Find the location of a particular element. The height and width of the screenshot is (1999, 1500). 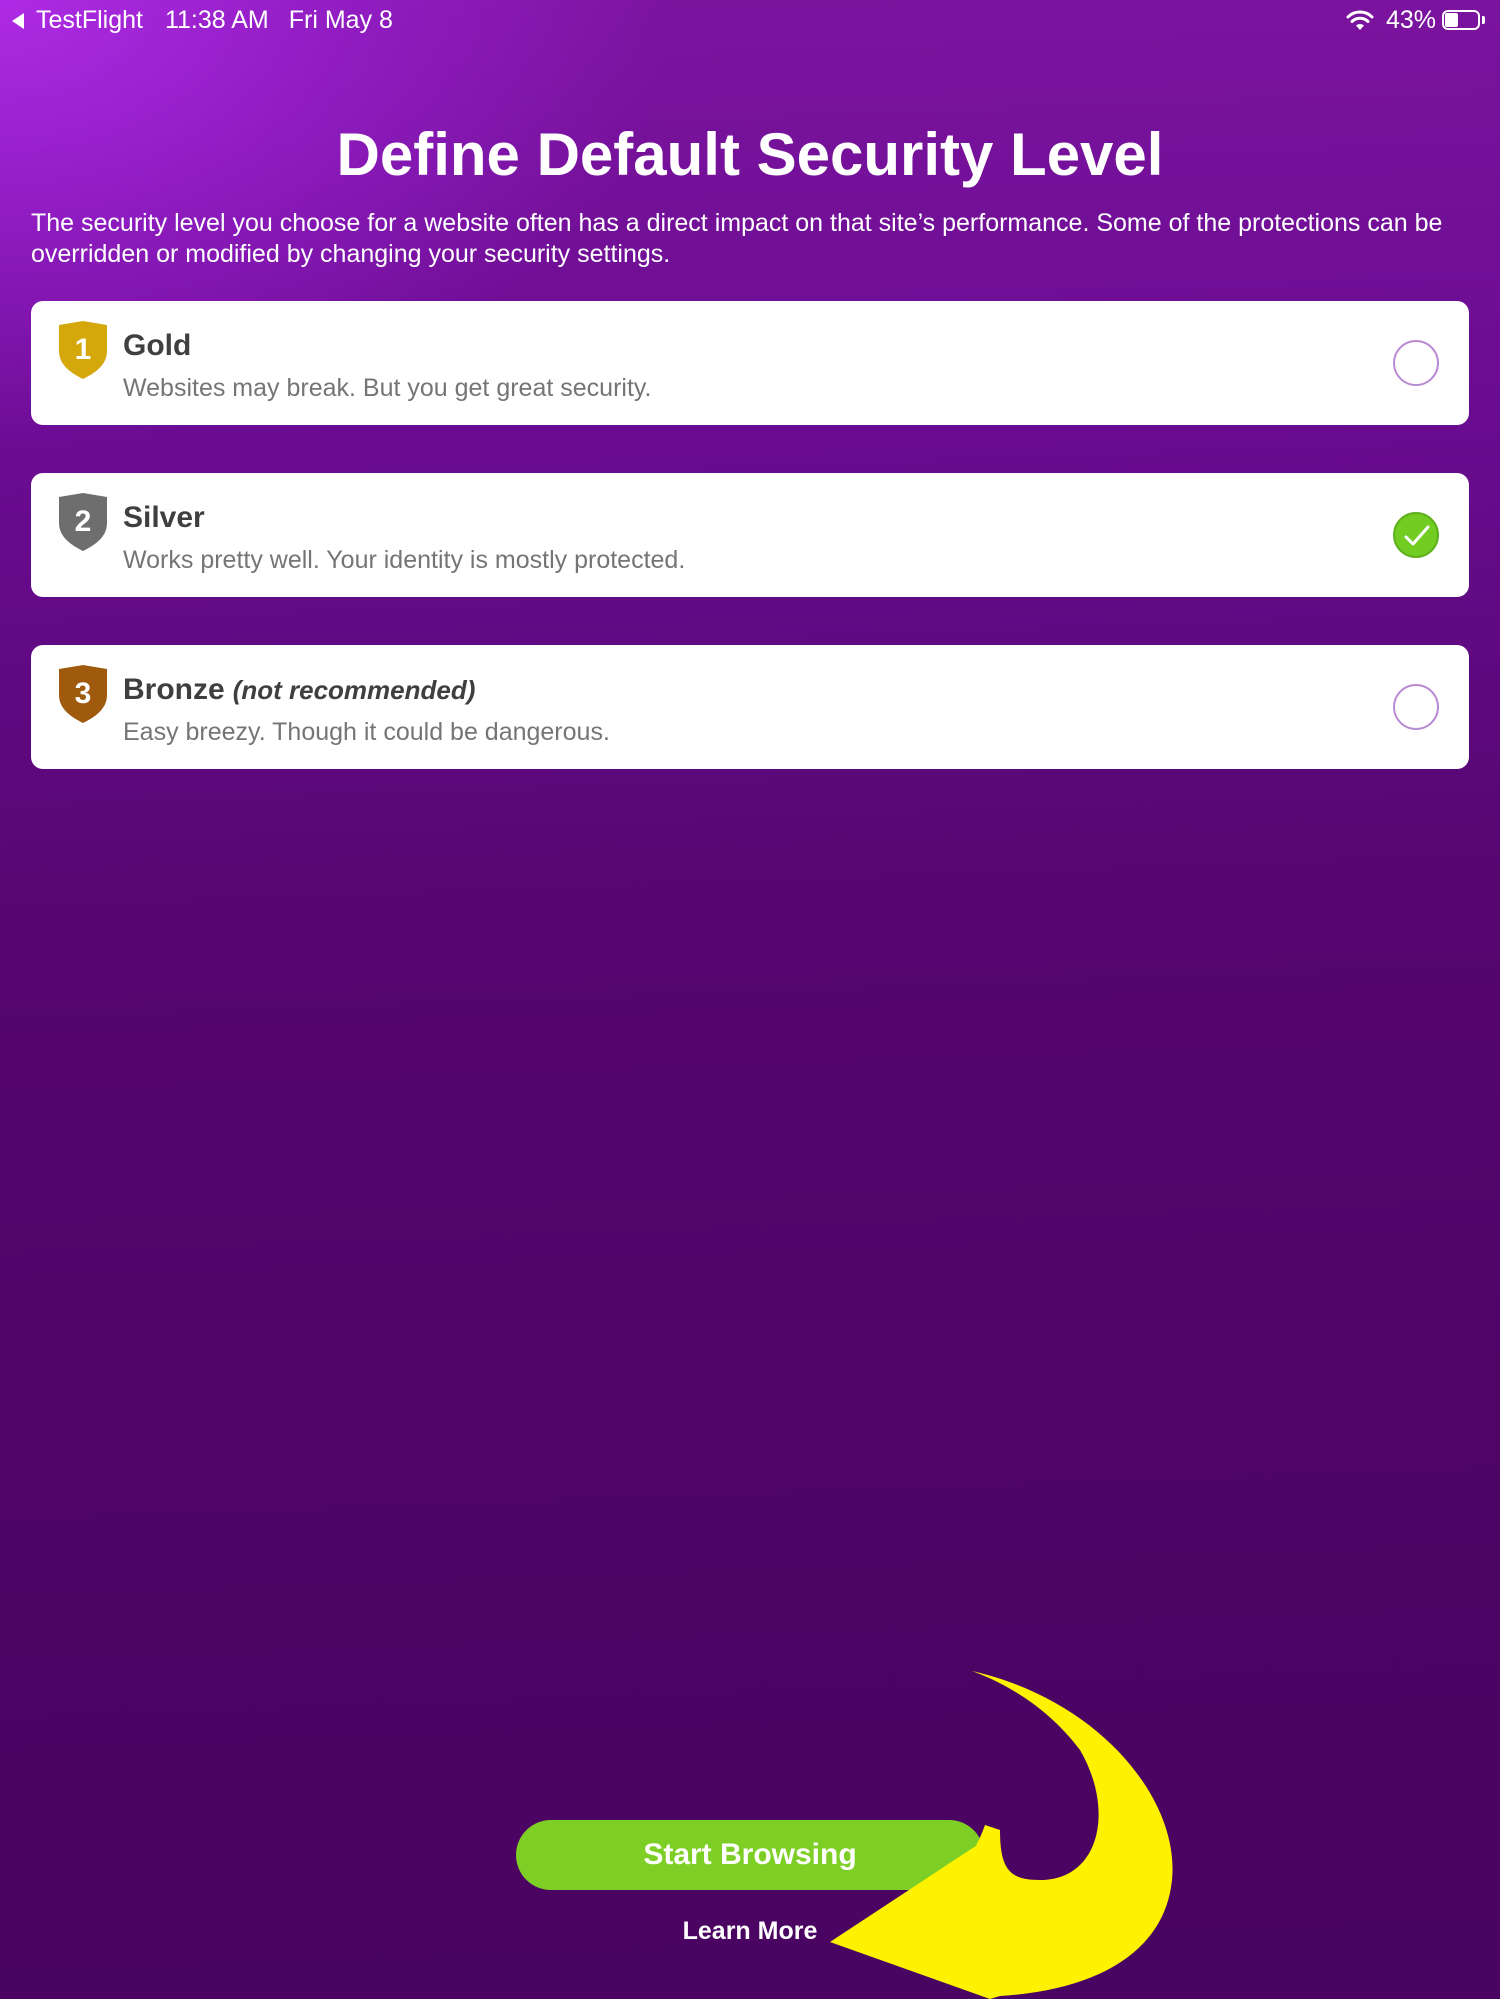

battery-fill is located at coordinates (1451, 19).